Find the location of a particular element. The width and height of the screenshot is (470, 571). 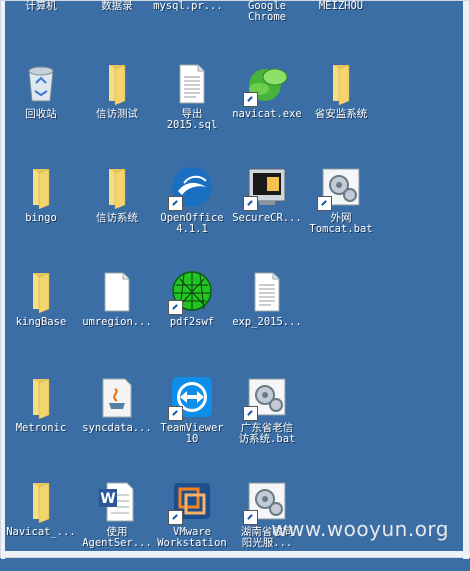

window-border-right is located at coordinates (466, 280).